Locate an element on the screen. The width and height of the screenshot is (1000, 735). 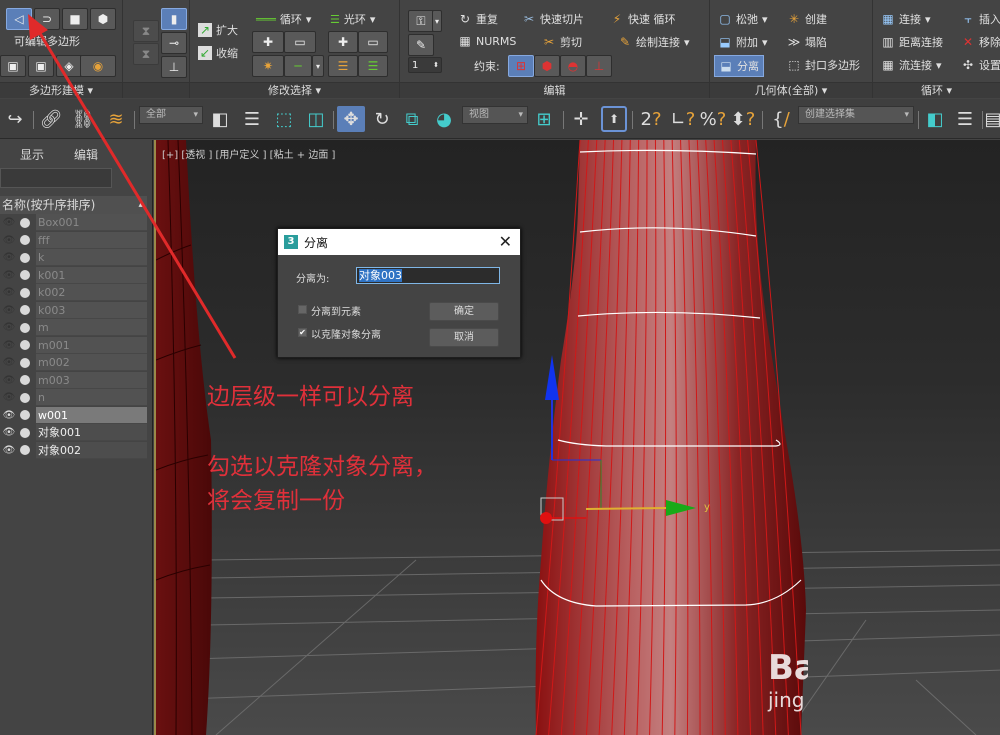
loop-remove-button: ▭ is located at coordinates (300, 42).